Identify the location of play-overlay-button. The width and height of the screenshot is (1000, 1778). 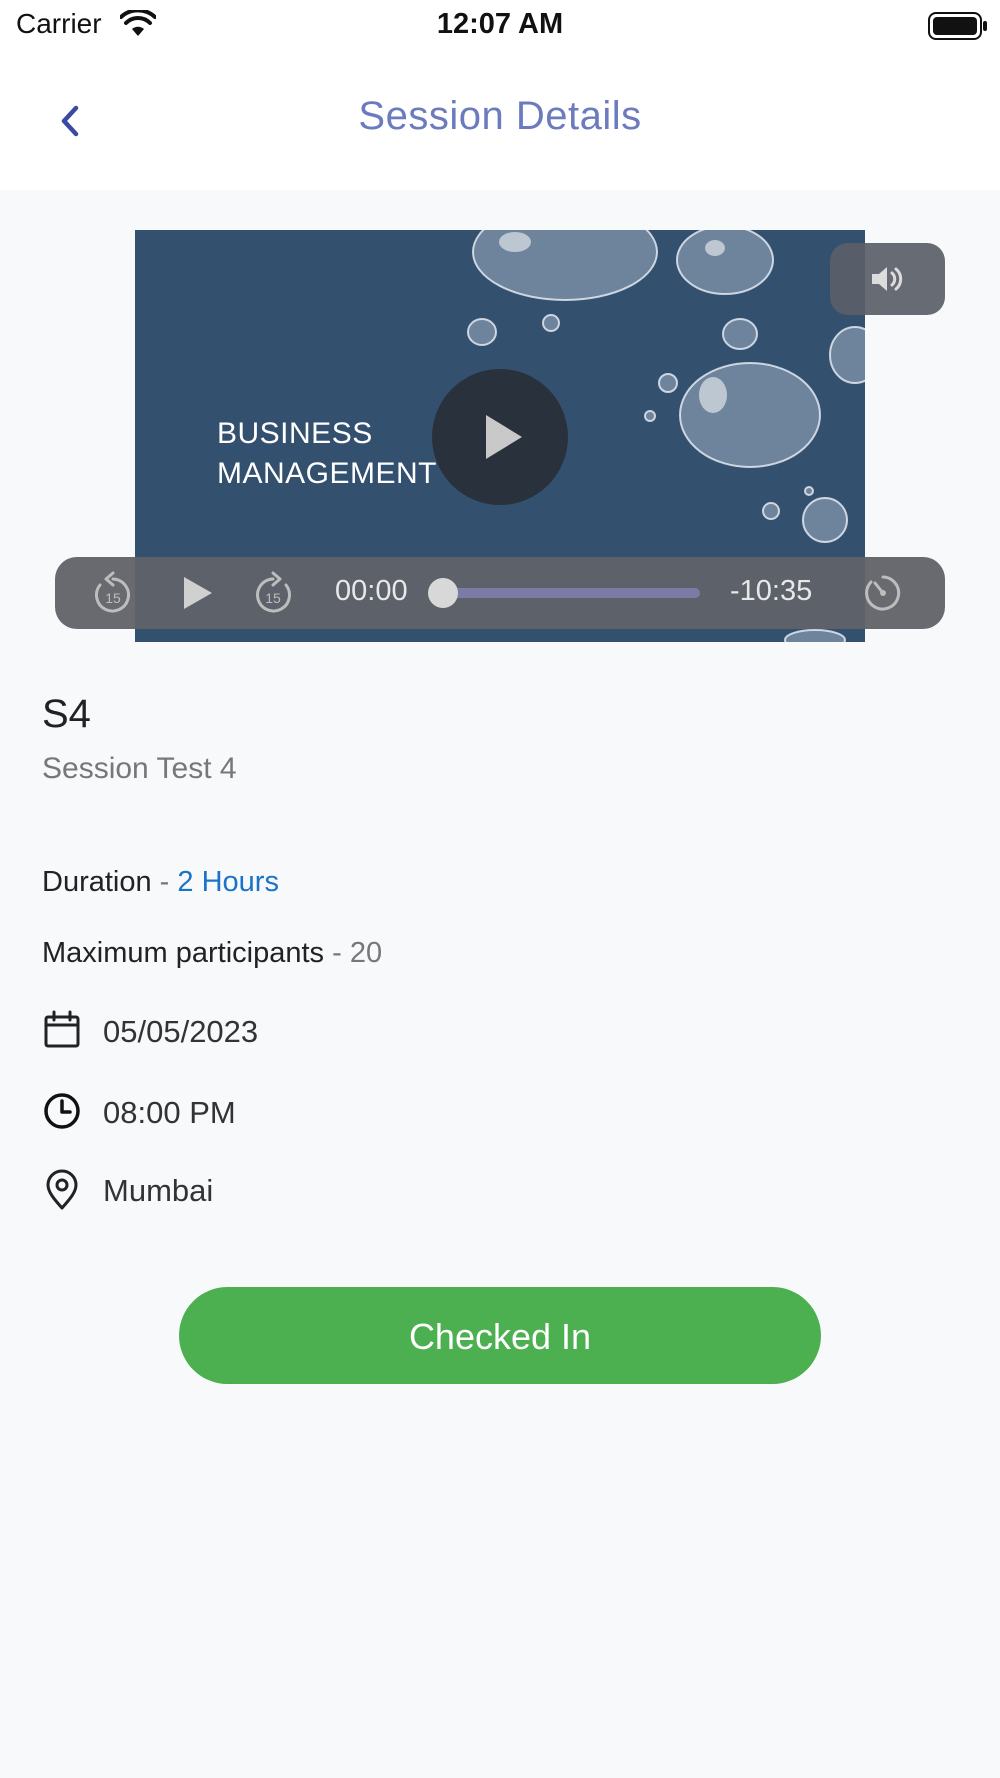
(500, 437).